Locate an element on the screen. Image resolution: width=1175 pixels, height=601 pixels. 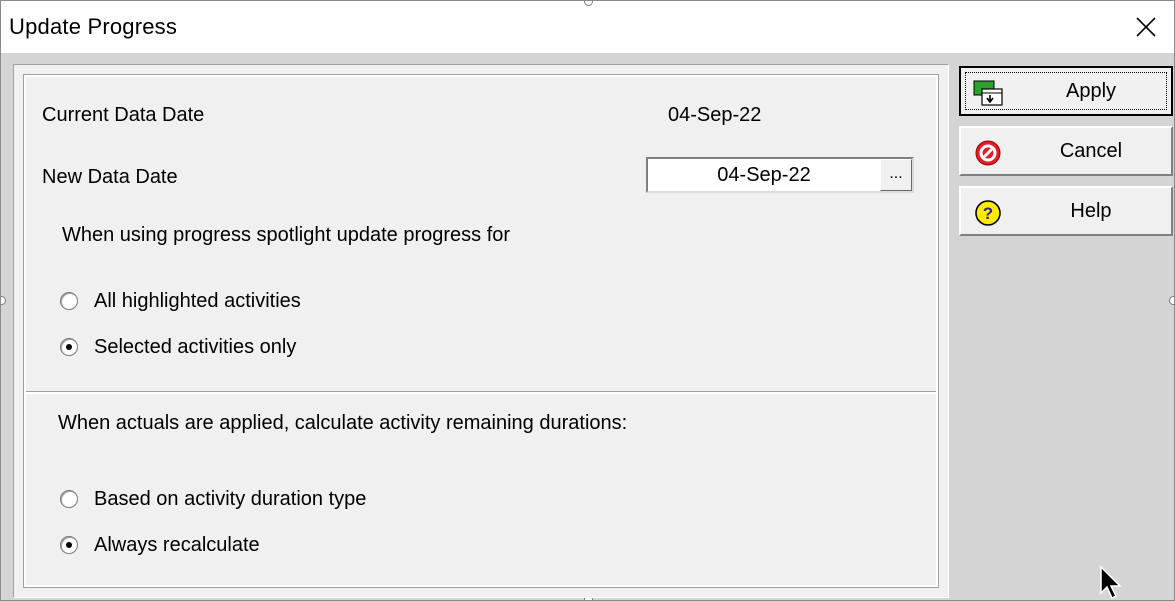
selected-only-radio is located at coordinates (69, 347).